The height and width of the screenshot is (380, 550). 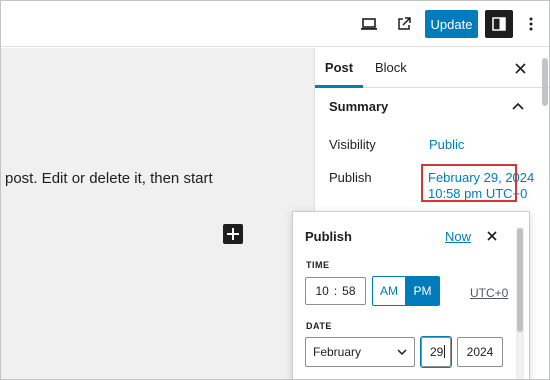 What do you see at coordinates (348, 291) in the screenshot?
I see `minutes-field: 58` at bounding box center [348, 291].